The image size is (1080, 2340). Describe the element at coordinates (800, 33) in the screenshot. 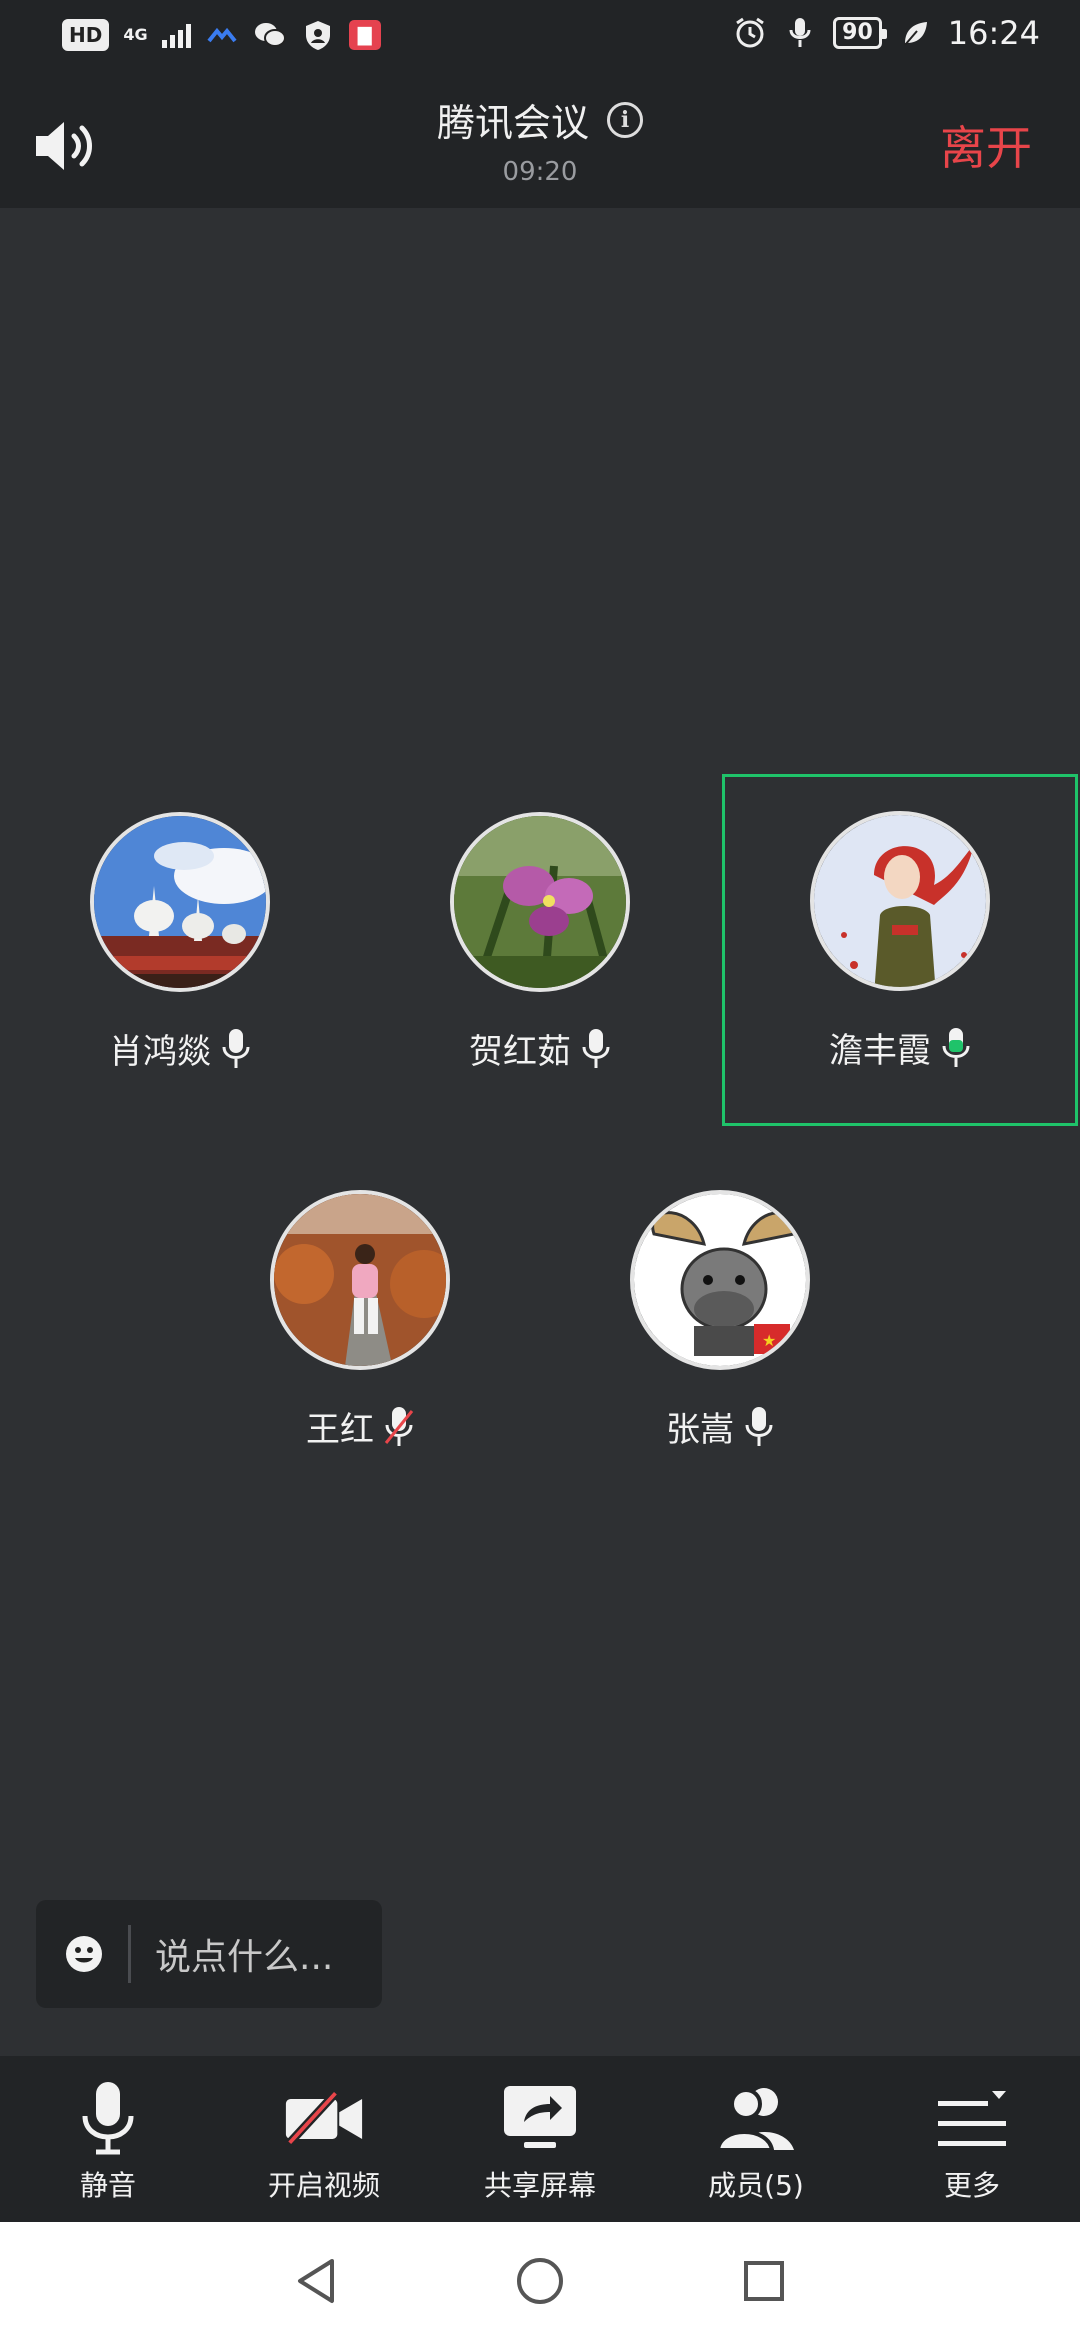

I see `mic-status-icon` at that location.